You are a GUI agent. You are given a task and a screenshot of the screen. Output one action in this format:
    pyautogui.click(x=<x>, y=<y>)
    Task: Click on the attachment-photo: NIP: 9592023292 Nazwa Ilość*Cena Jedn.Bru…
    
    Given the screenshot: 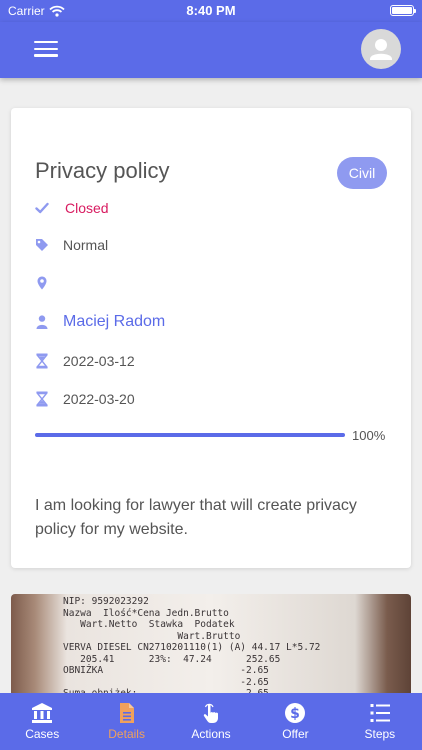 What is the action you would take?
    pyautogui.click(x=211, y=643)
    